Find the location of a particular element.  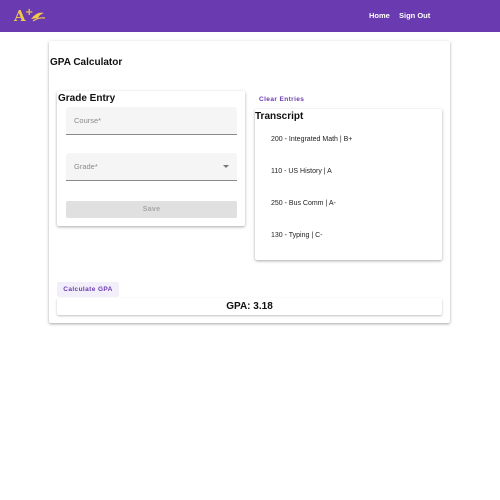

save-button: Save is located at coordinates (151, 209).